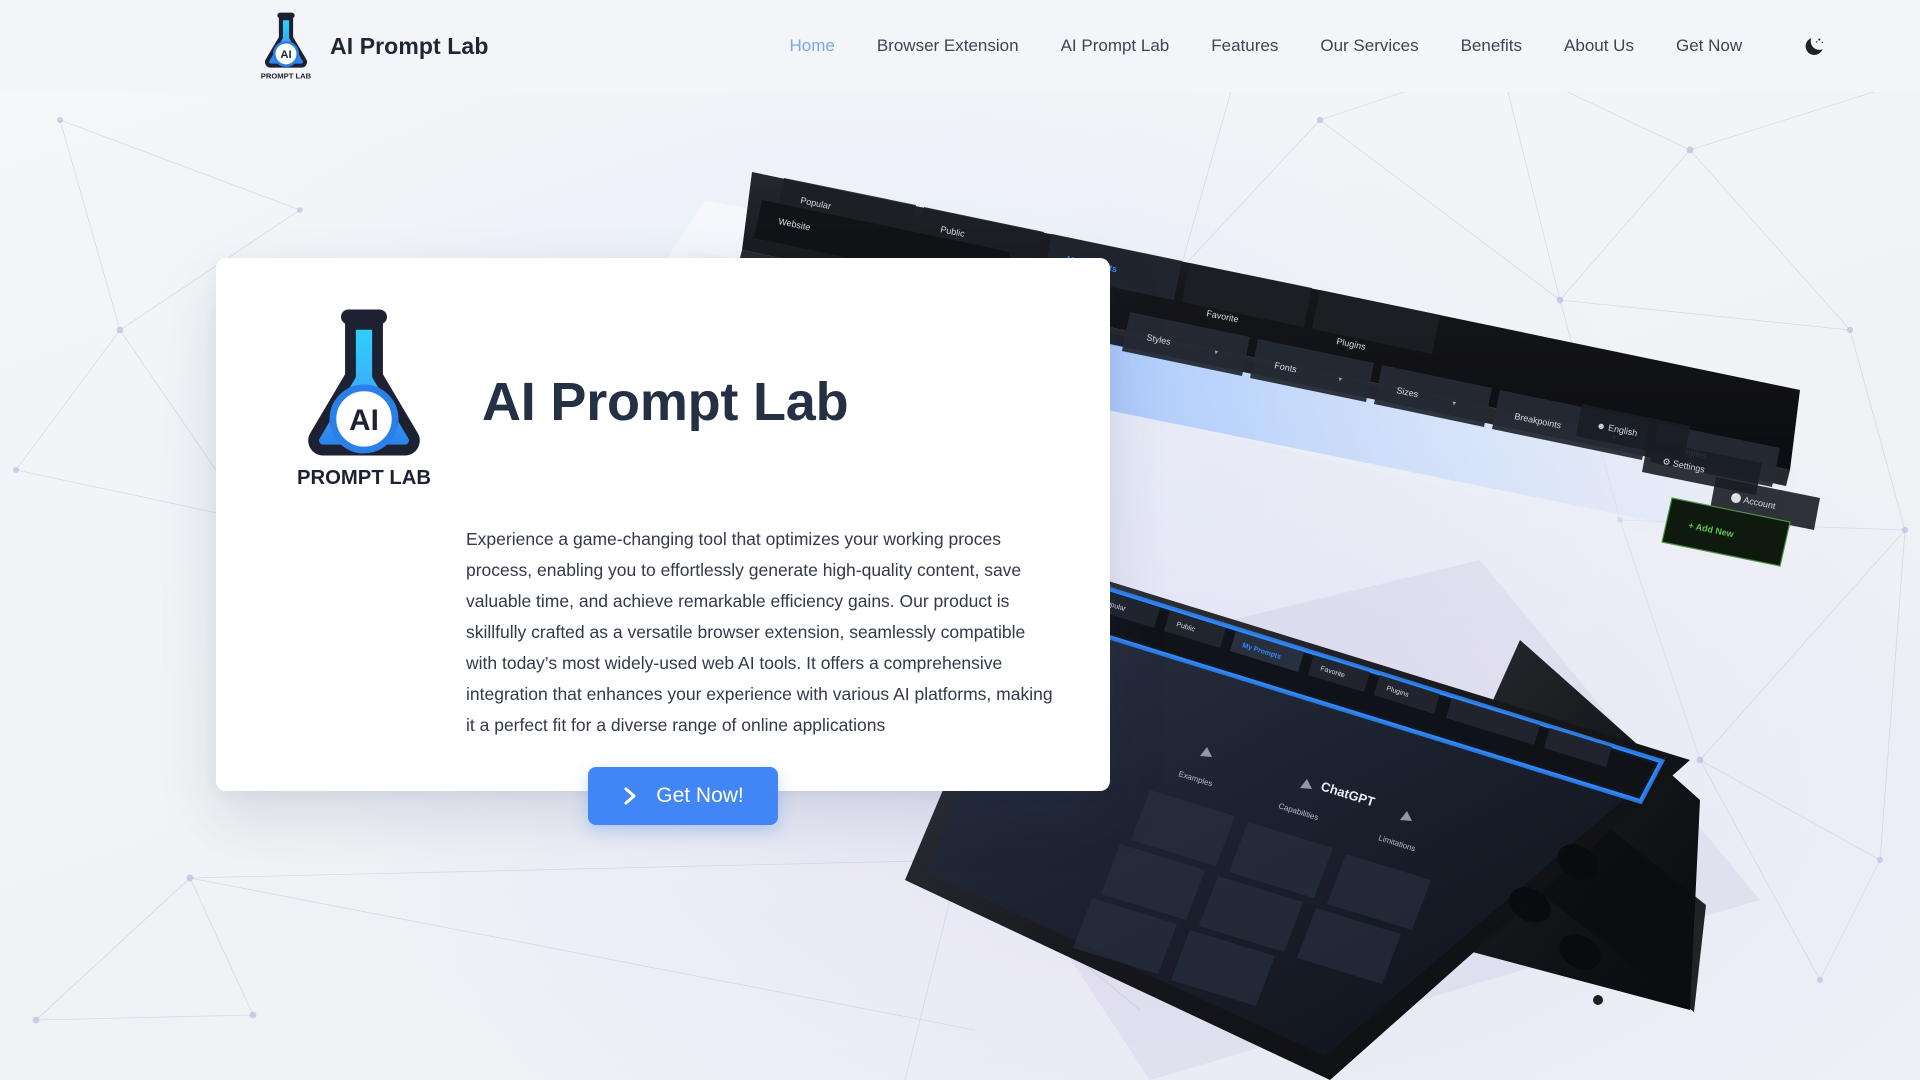 This screenshot has height=1080, width=1920. What do you see at coordinates (1223, 316) in the screenshot?
I see `toolbar-tab-favorite: Favorite` at bounding box center [1223, 316].